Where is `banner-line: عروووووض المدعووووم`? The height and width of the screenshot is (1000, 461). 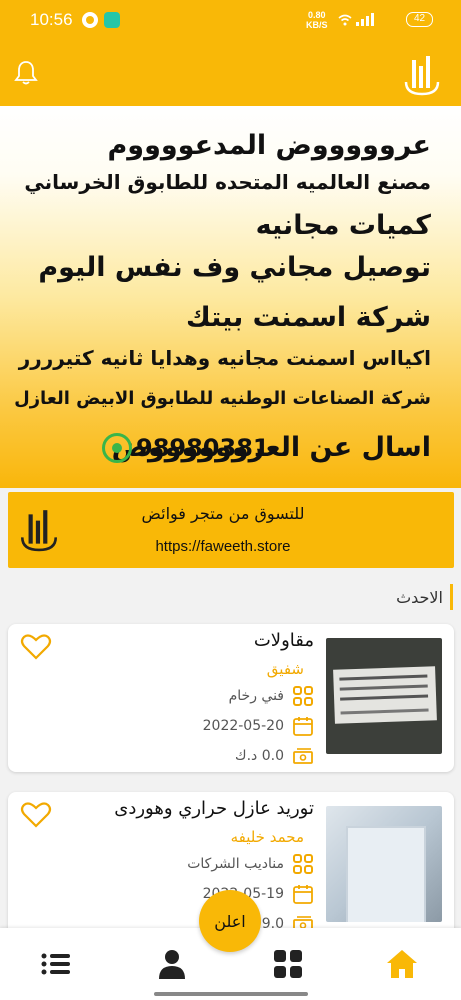
banner-line: عروووووض المدعووووم is located at coordinates (269, 145).